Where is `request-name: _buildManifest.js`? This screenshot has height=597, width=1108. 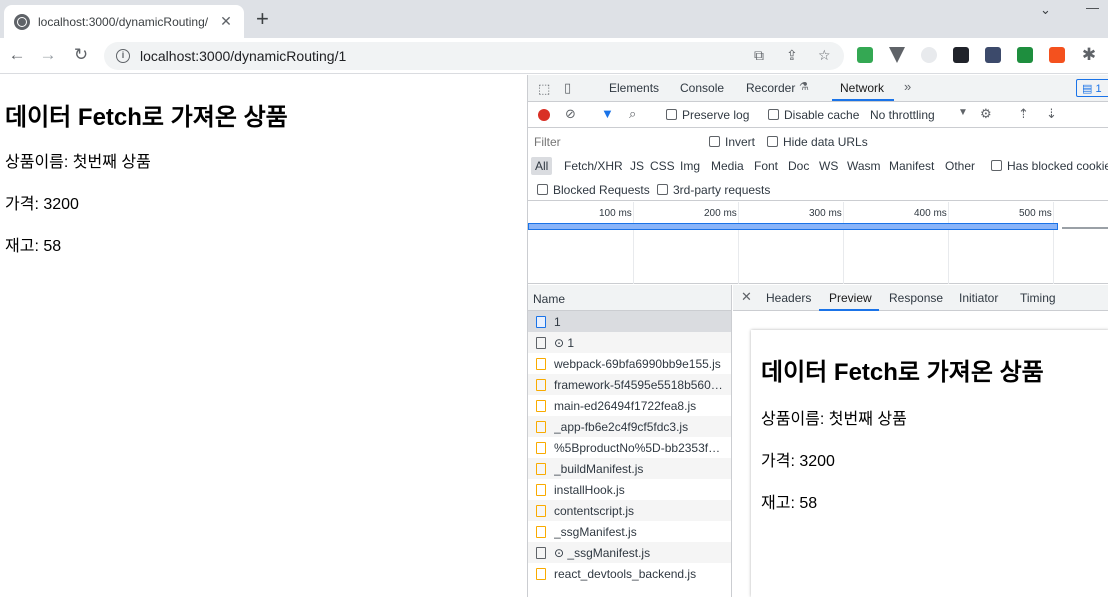 request-name: _buildManifest.js is located at coordinates (599, 468).